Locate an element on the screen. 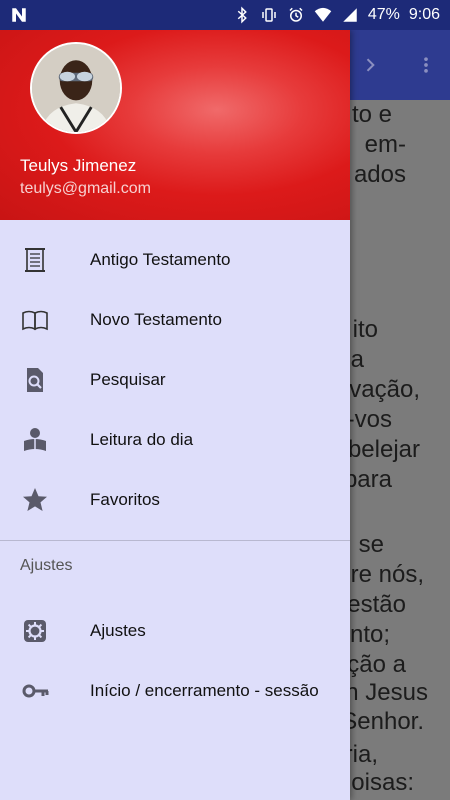  book-open-icon is located at coordinates (35, 320).